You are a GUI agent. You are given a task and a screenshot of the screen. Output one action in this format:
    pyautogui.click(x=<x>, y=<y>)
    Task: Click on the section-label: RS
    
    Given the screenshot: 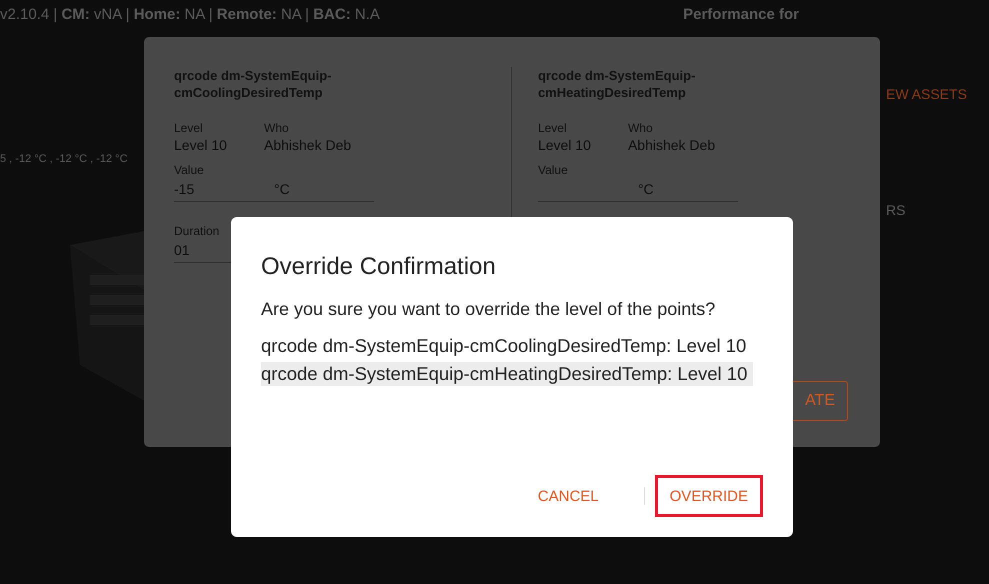 What is the action you would take?
    pyautogui.click(x=896, y=210)
    